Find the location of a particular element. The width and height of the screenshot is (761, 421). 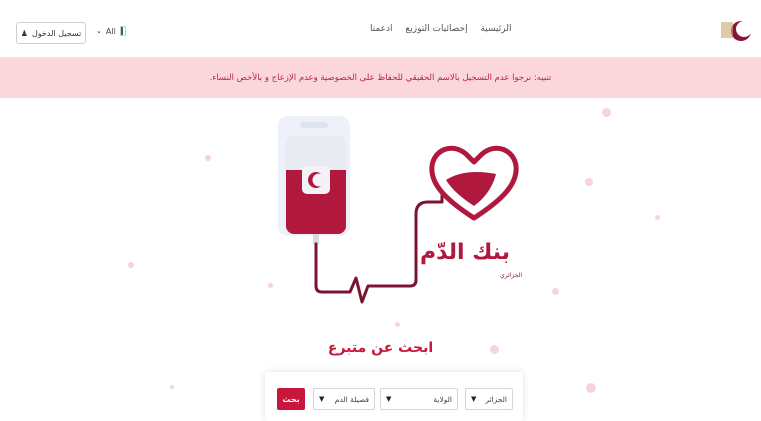

language-label: All is located at coordinates (110, 31).